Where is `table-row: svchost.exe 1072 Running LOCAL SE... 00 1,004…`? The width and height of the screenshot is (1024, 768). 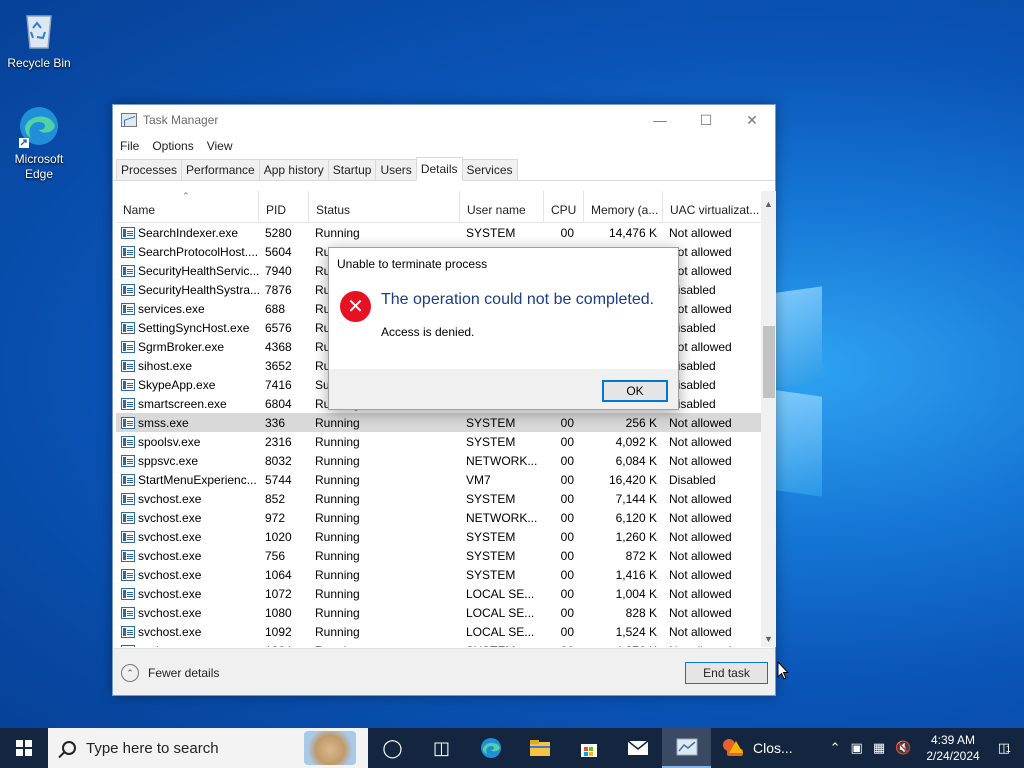 table-row: svchost.exe 1072 Running LOCAL SE... 00 1,004… is located at coordinates (438, 593).